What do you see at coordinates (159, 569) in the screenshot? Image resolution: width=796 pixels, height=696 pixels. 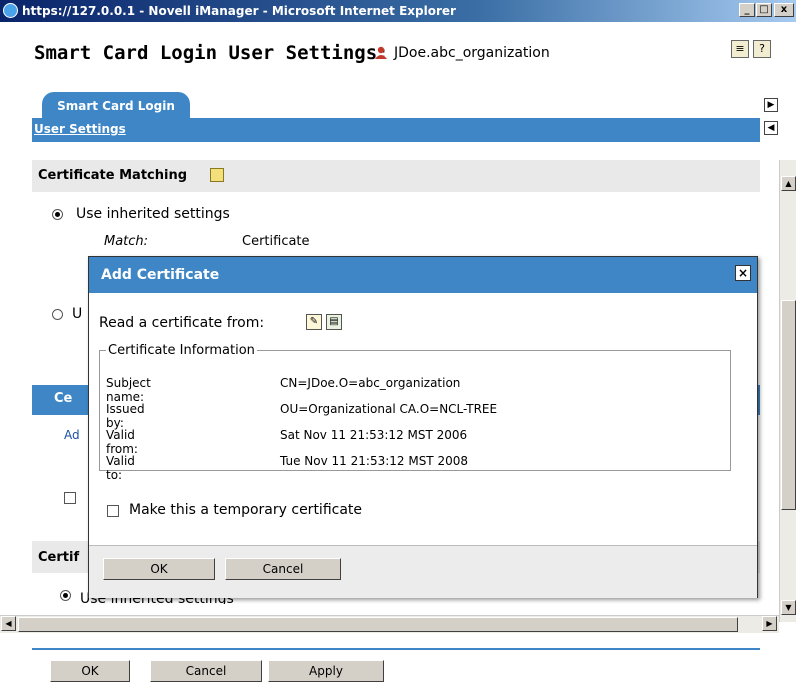 I see `dialog-ok-button: OK` at bounding box center [159, 569].